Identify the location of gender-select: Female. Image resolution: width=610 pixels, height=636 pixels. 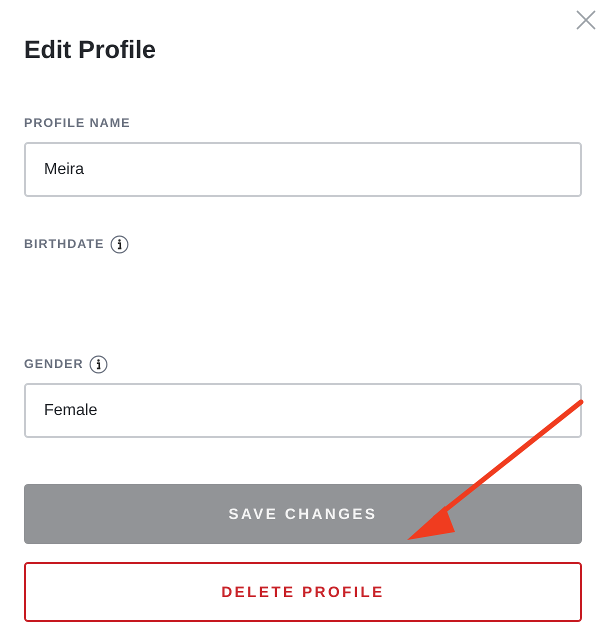
(303, 410).